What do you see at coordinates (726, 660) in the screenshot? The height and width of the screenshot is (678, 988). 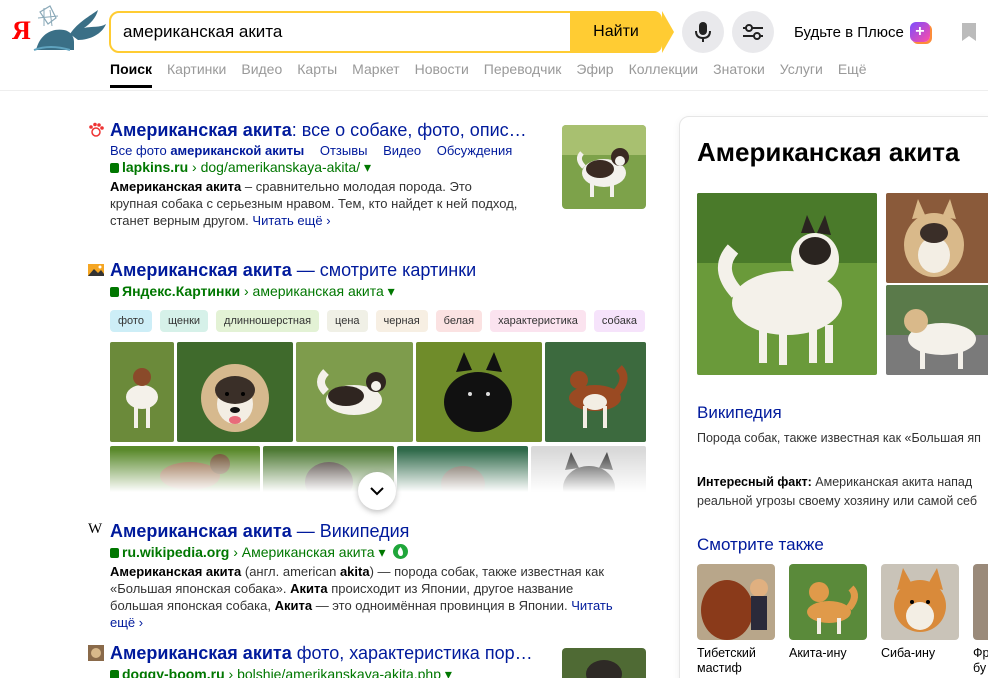 I see `see-also-label: Тибетский мастиф` at bounding box center [726, 660].